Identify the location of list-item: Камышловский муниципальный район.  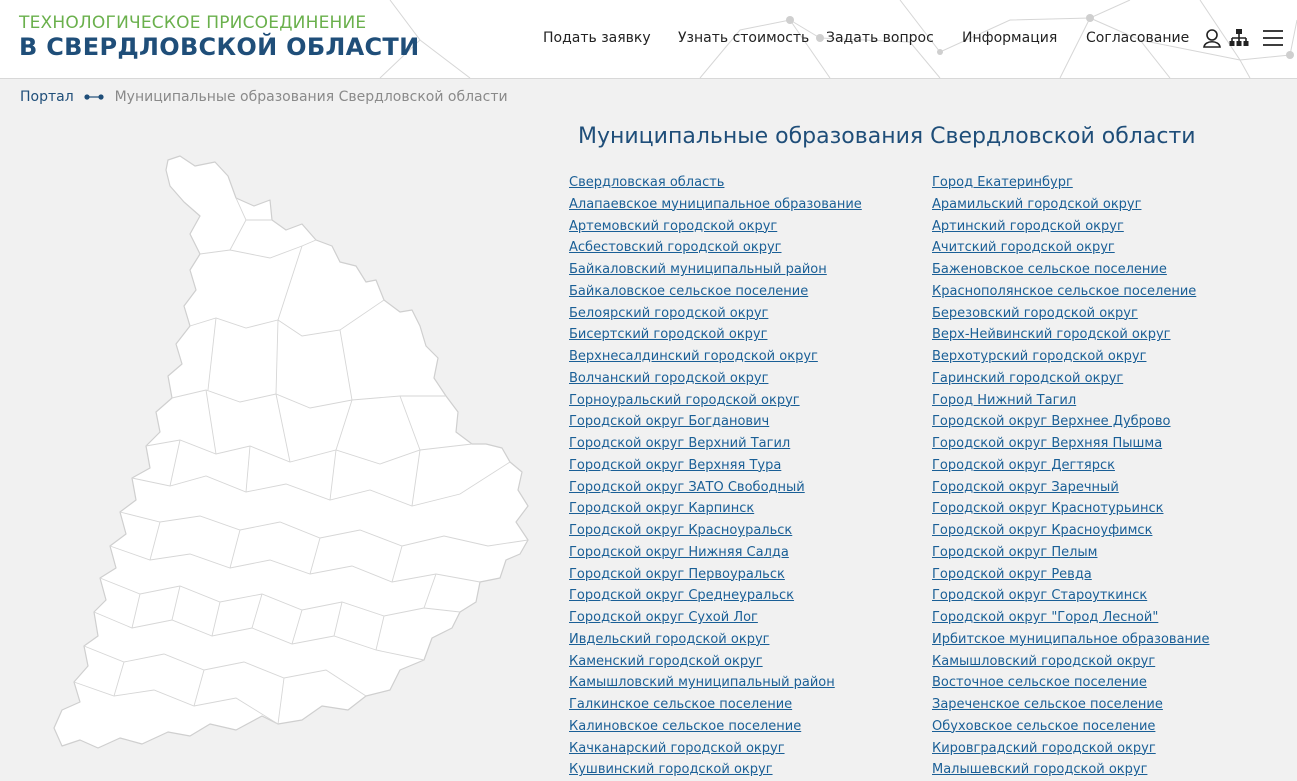
(715, 681).